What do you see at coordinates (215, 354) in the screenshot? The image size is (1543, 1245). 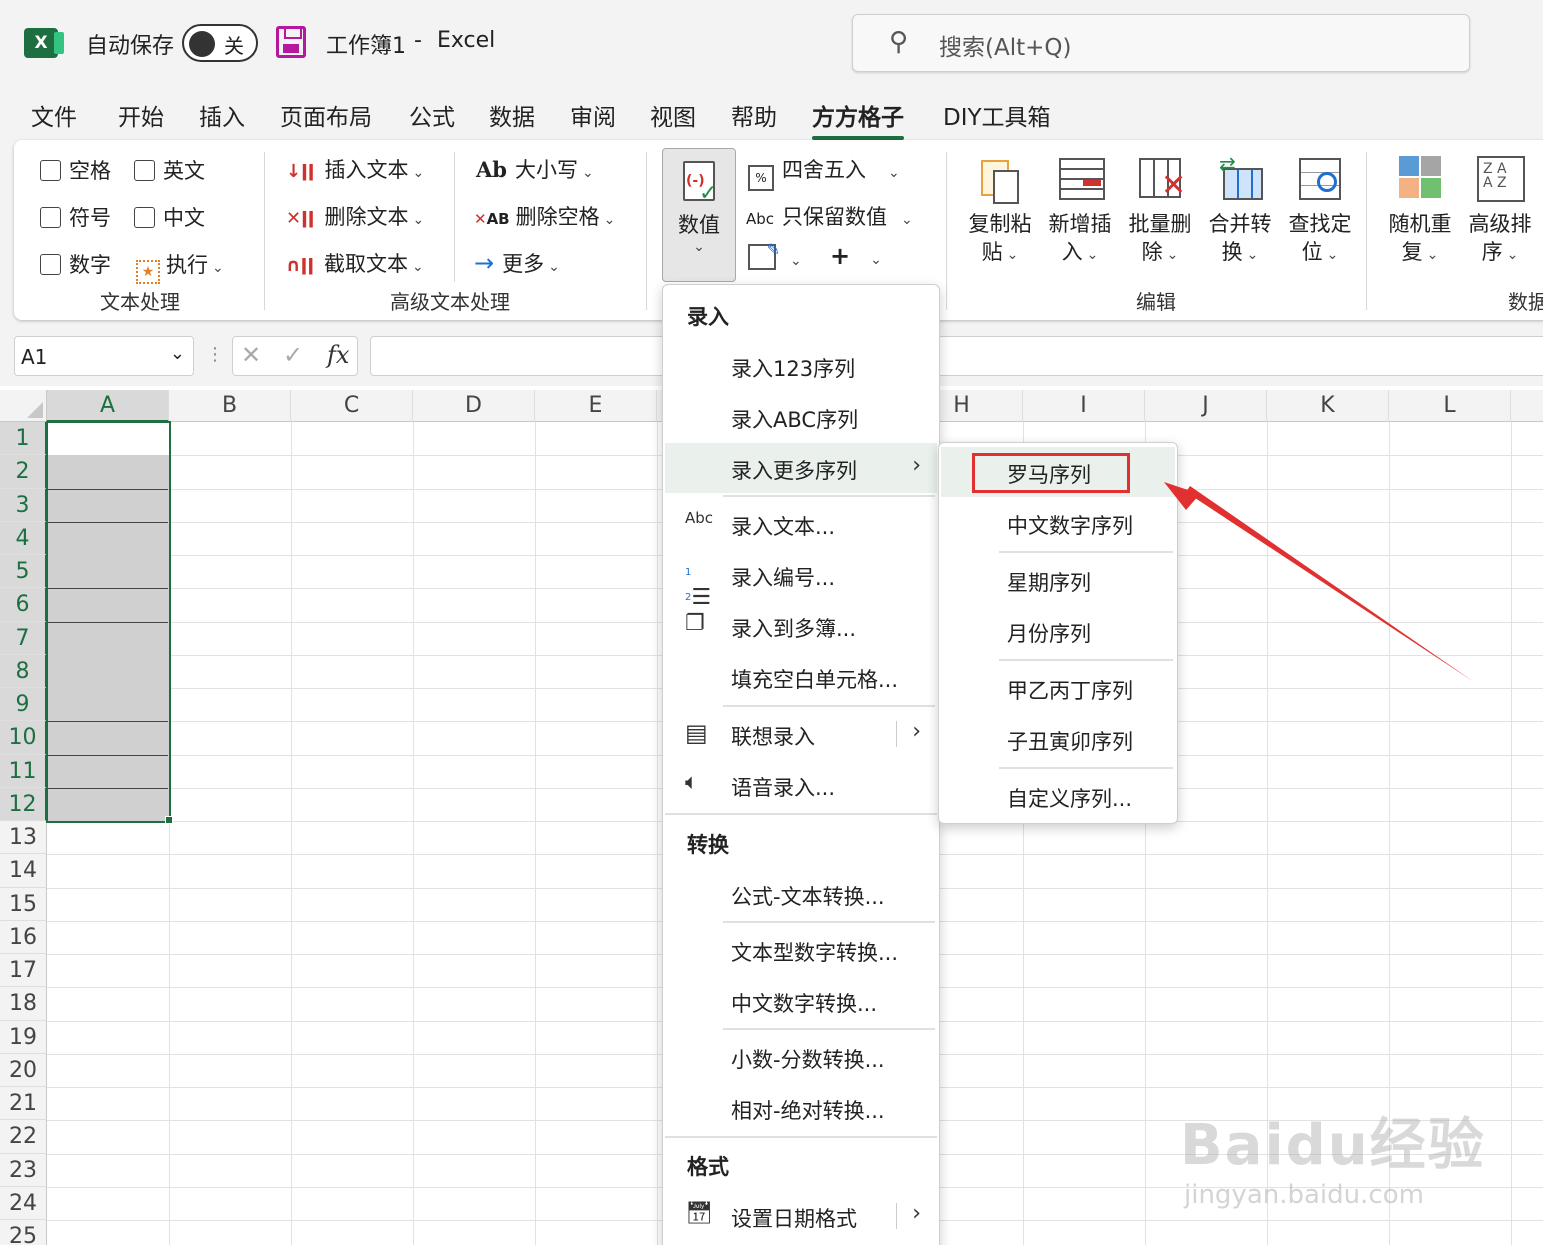 I see `more-options-icon: ⋮` at bounding box center [215, 354].